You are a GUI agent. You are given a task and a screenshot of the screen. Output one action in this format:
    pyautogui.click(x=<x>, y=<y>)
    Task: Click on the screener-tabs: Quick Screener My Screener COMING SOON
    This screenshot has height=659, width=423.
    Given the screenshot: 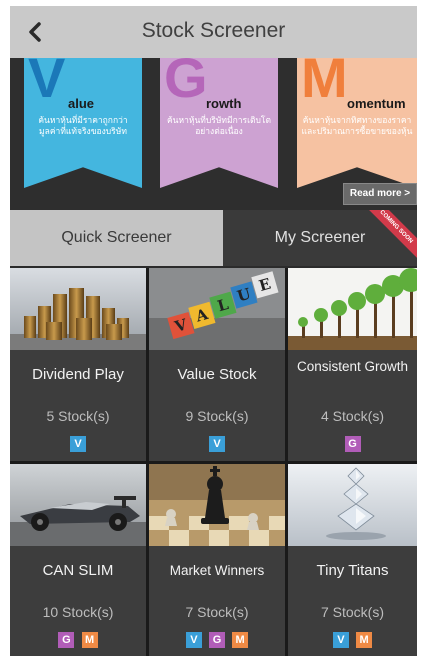 What is the action you would take?
    pyautogui.click(x=213, y=238)
    